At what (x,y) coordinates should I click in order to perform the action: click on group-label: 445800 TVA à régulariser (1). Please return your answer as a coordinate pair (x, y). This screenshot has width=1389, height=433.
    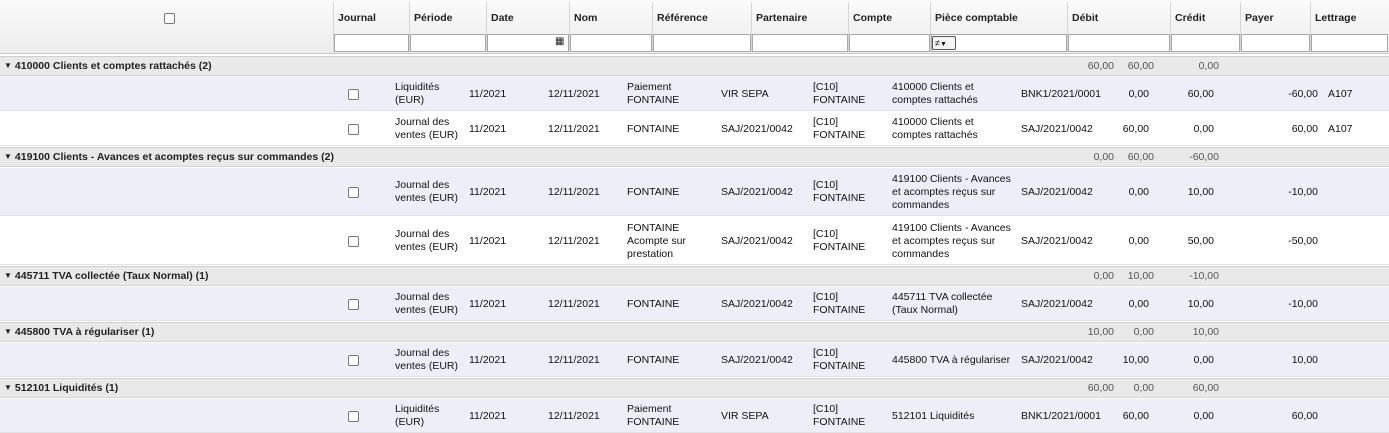
    Looking at the image, I should click on (84, 332).